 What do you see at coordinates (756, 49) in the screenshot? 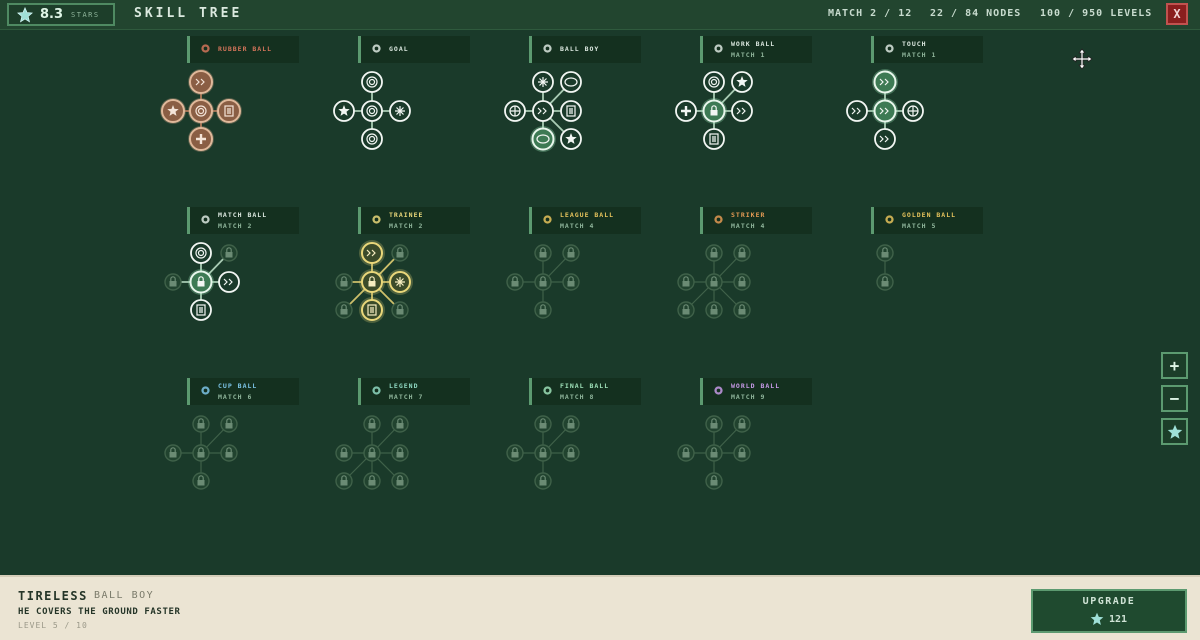
I see `tree-header-work-ball: WORK BALL MATCH 1` at bounding box center [756, 49].